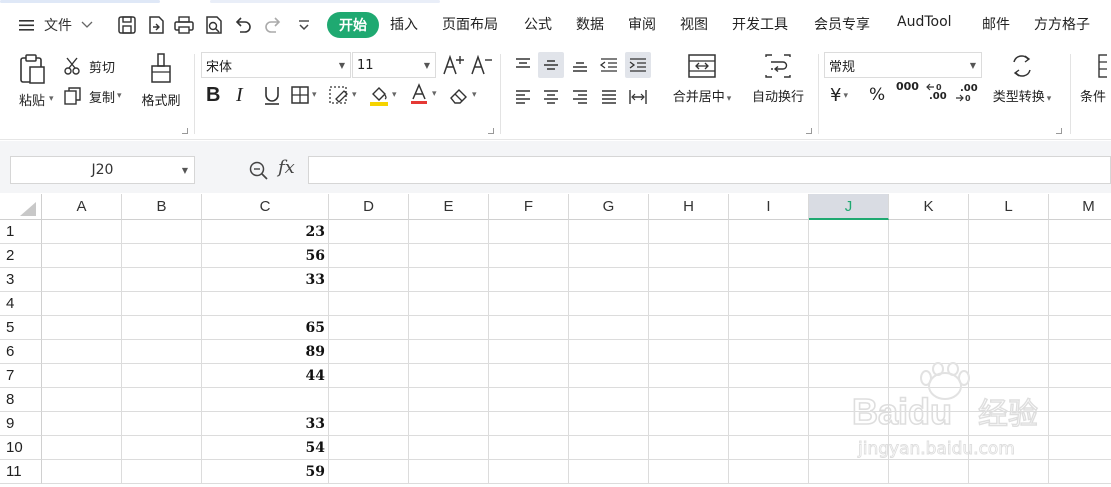 The height and width of the screenshot is (487, 1111). I want to click on cell-f3, so click(529, 280).